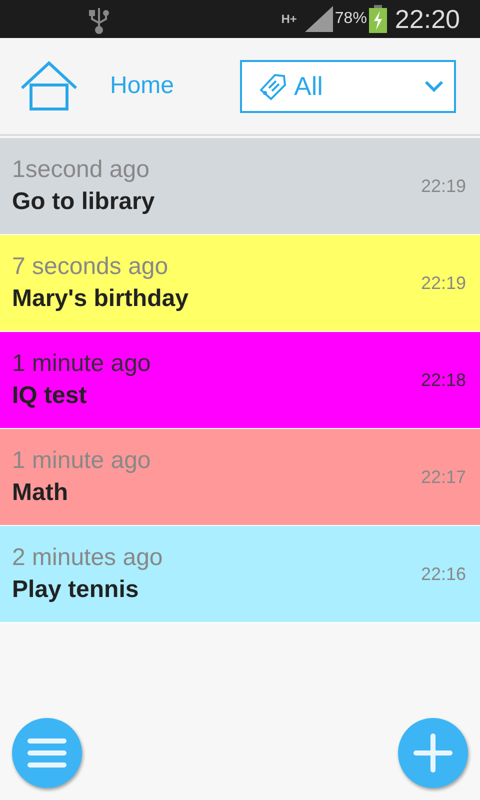  What do you see at coordinates (50, 396) in the screenshot?
I see `note-title: IQ test` at bounding box center [50, 396].